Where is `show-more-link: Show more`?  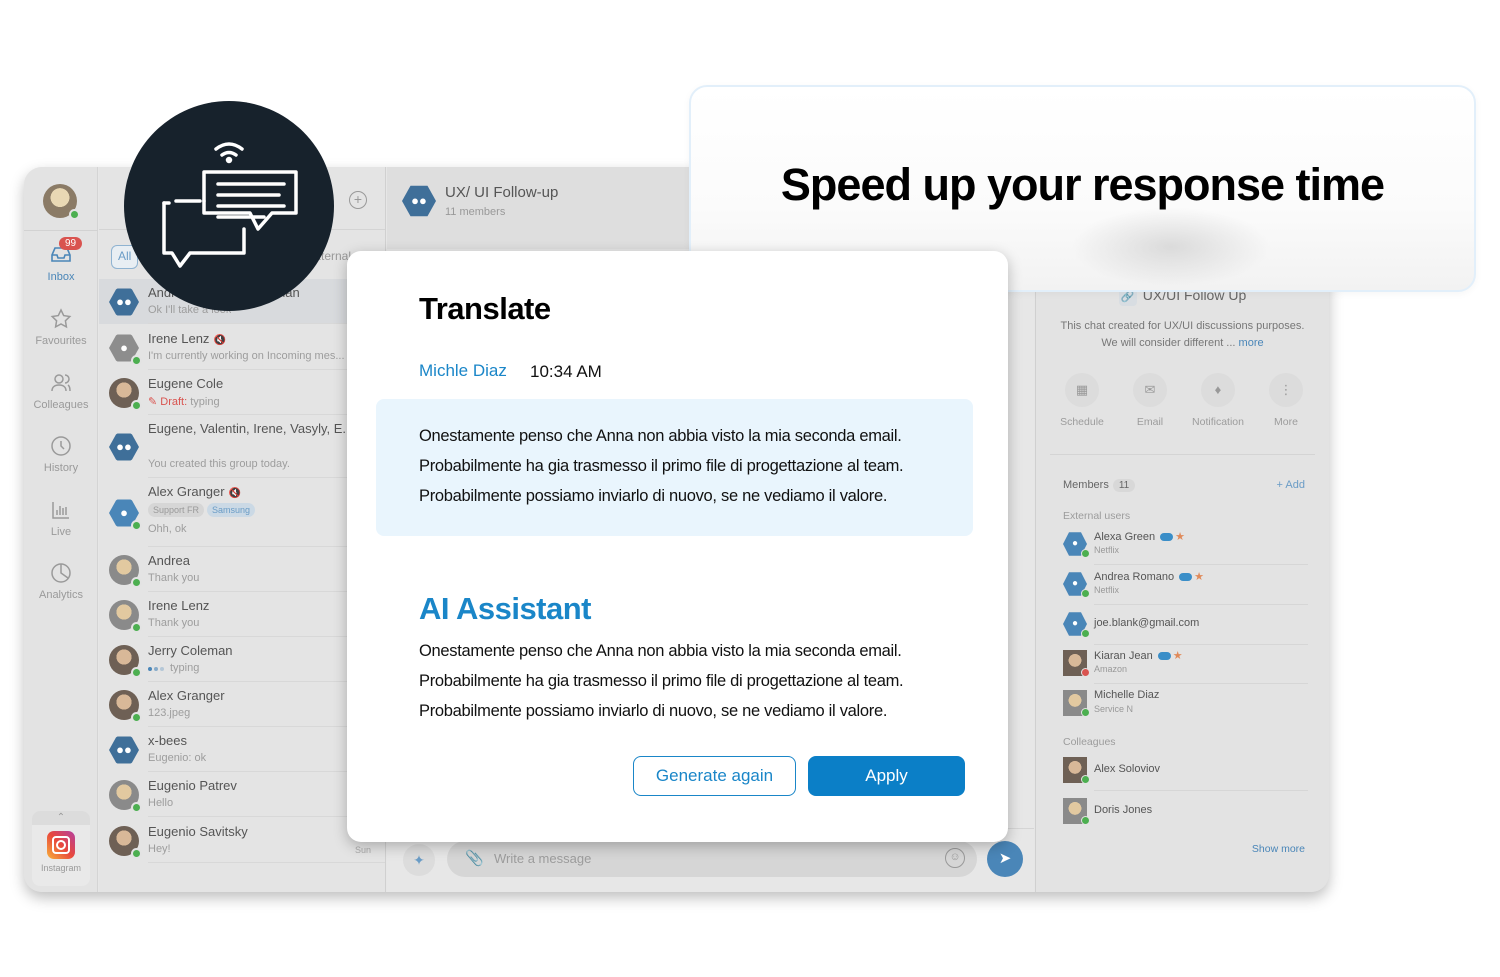
show-more-link: Show more is located at coordinates (1278, 849).